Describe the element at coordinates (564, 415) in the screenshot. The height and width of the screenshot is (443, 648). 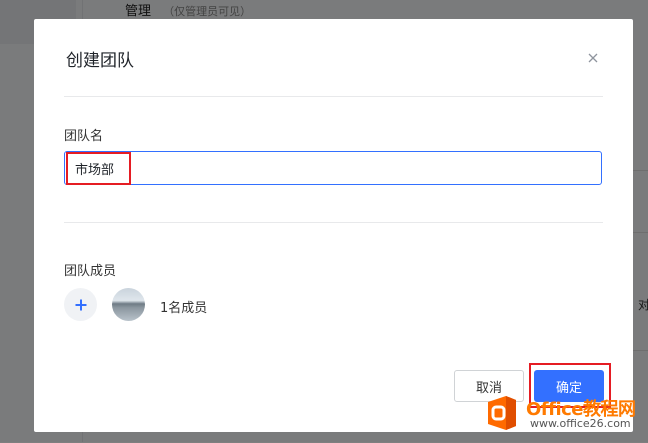
I see `watermark: Office教程网 www.office26.com` at that location.